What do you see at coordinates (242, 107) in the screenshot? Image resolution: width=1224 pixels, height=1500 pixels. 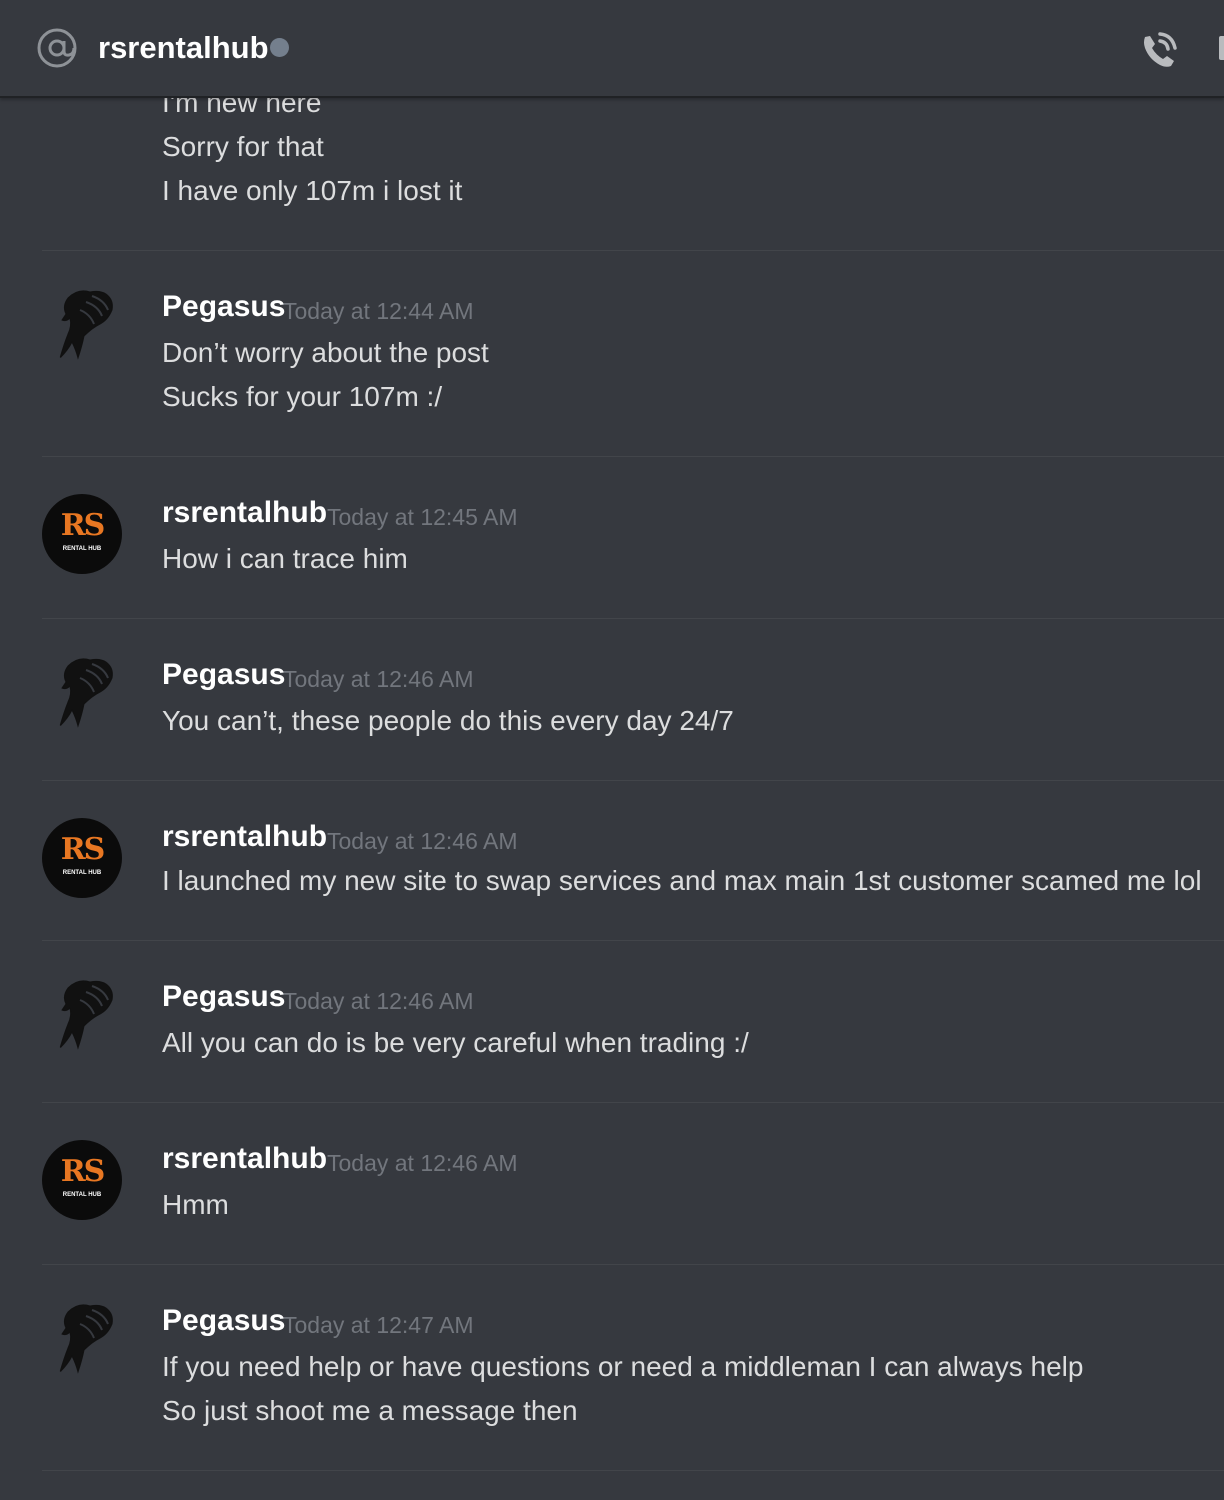 I see `message-line: I'm new here` at bounding box center [242, 107].